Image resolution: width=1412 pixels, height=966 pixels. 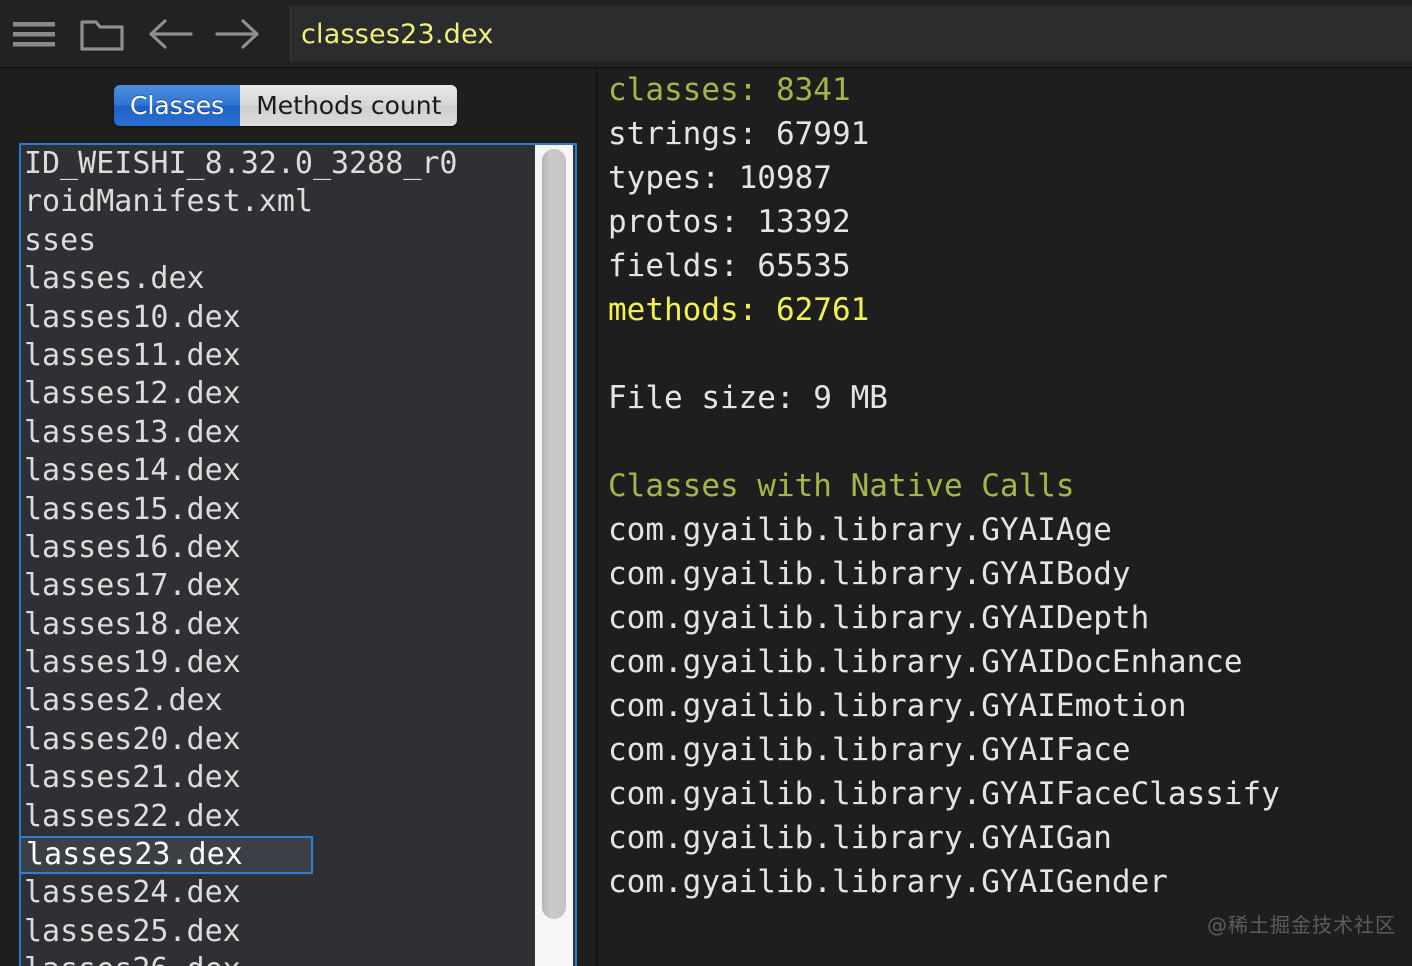 I want to click on file-list-item: lasses24.dex, so click(x=278, y=893).